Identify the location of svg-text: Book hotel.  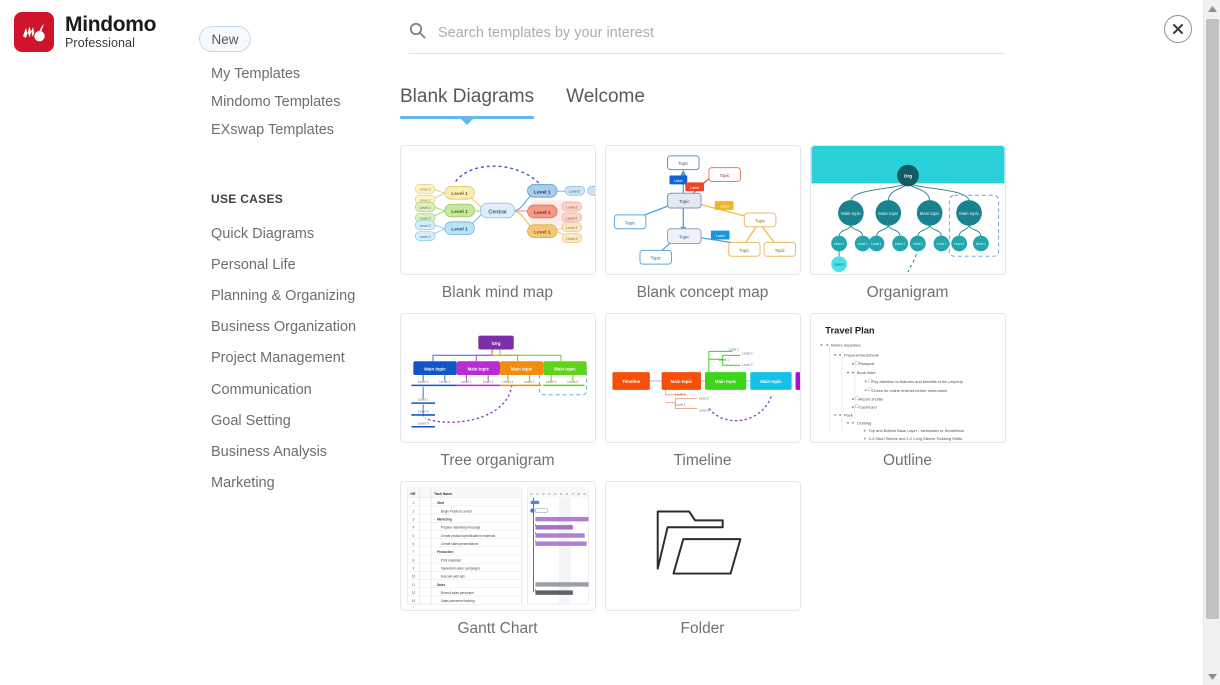
(865, 372).